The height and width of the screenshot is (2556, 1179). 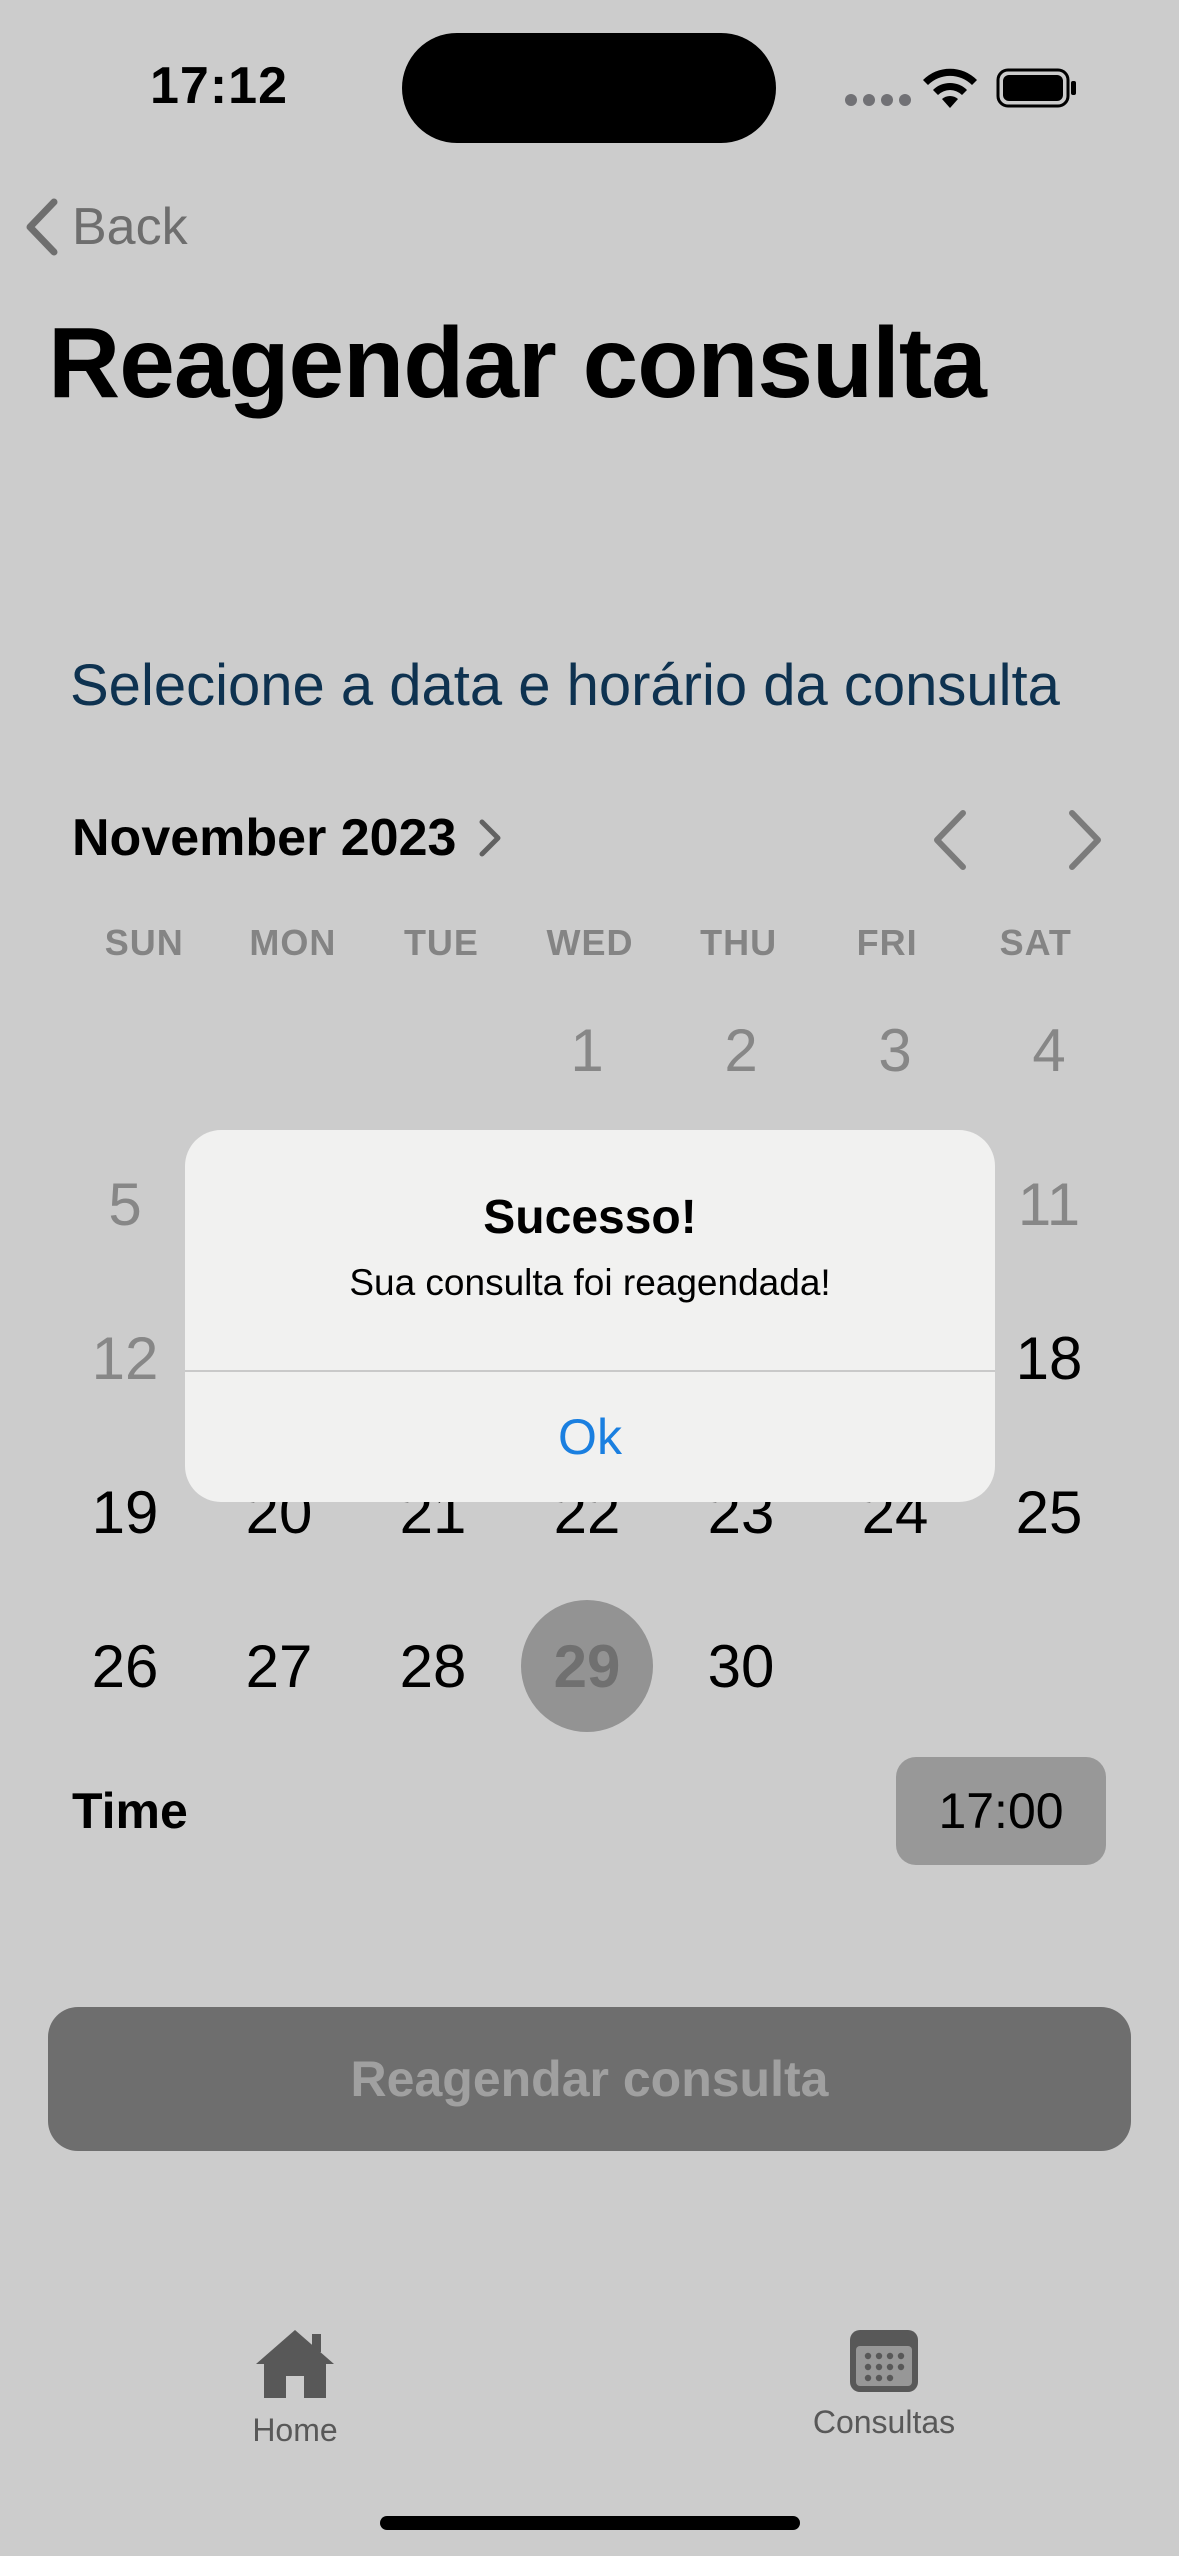 I want to click on alert-message: Sua consulta foi reagendada!, so click(x=590, y=1282).